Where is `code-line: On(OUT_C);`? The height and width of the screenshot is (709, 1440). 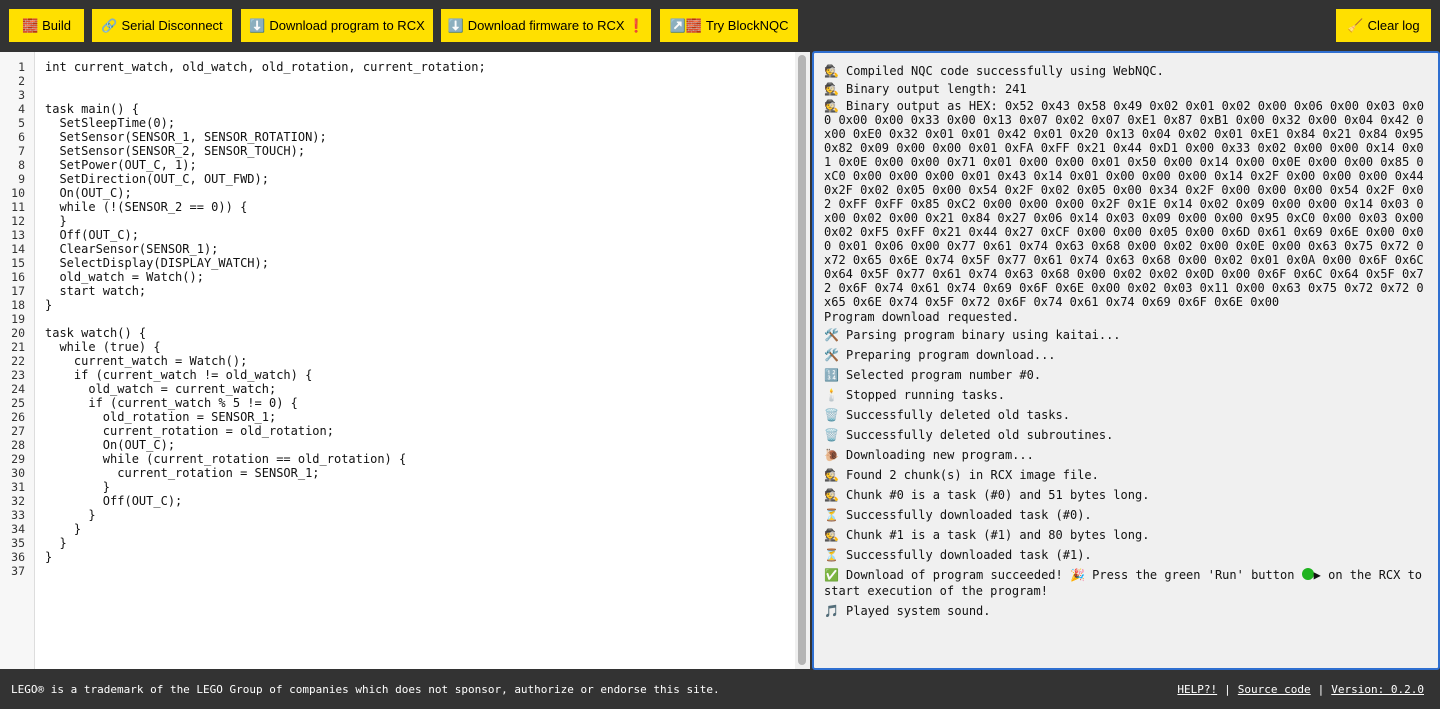 code-line: On(OUT_C); is located at coordinates (110, 445).